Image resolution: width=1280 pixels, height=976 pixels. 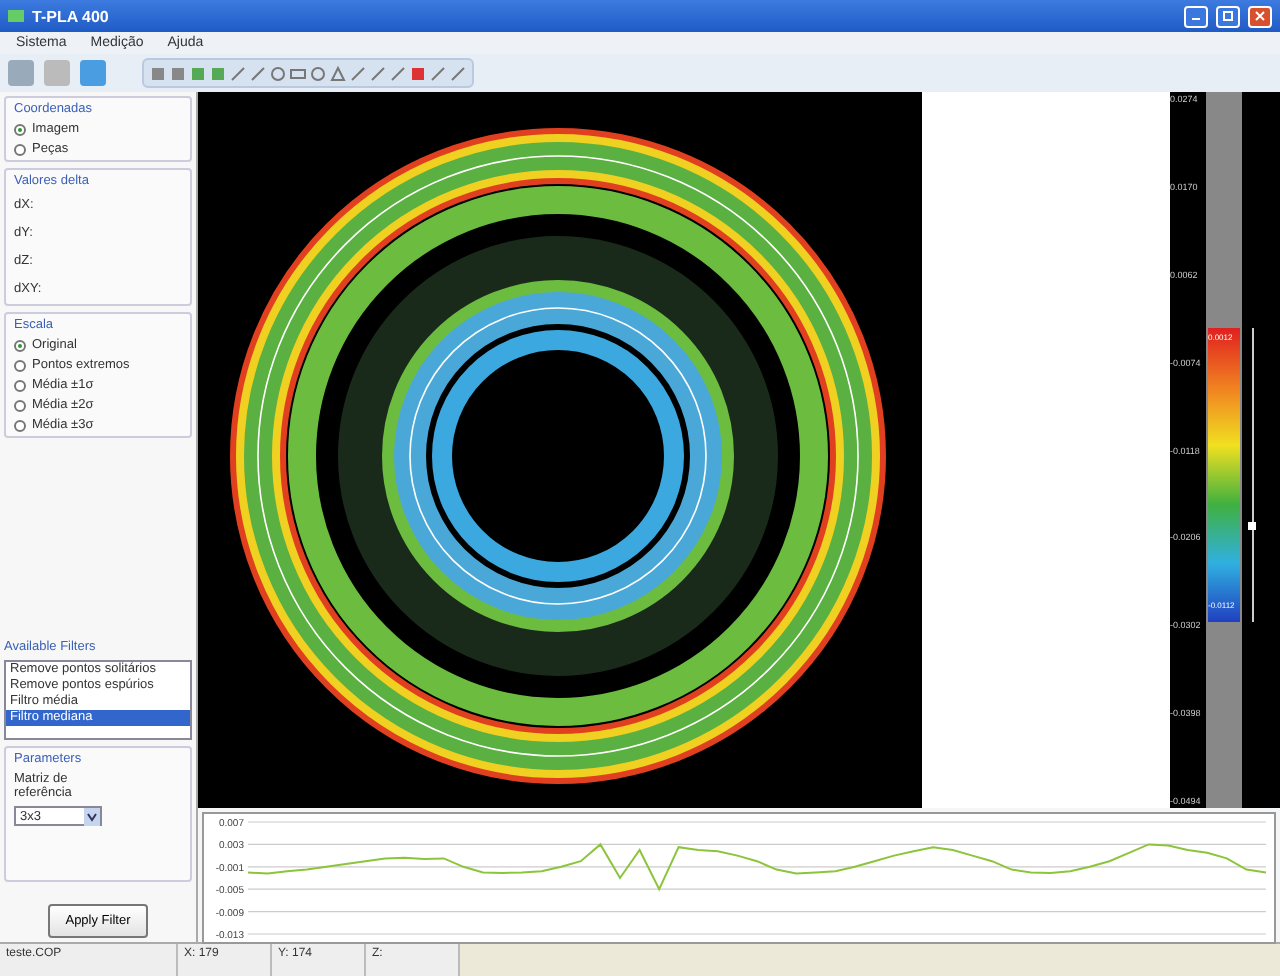 I want to click on triangle-icon, so click(x=338, y=73).